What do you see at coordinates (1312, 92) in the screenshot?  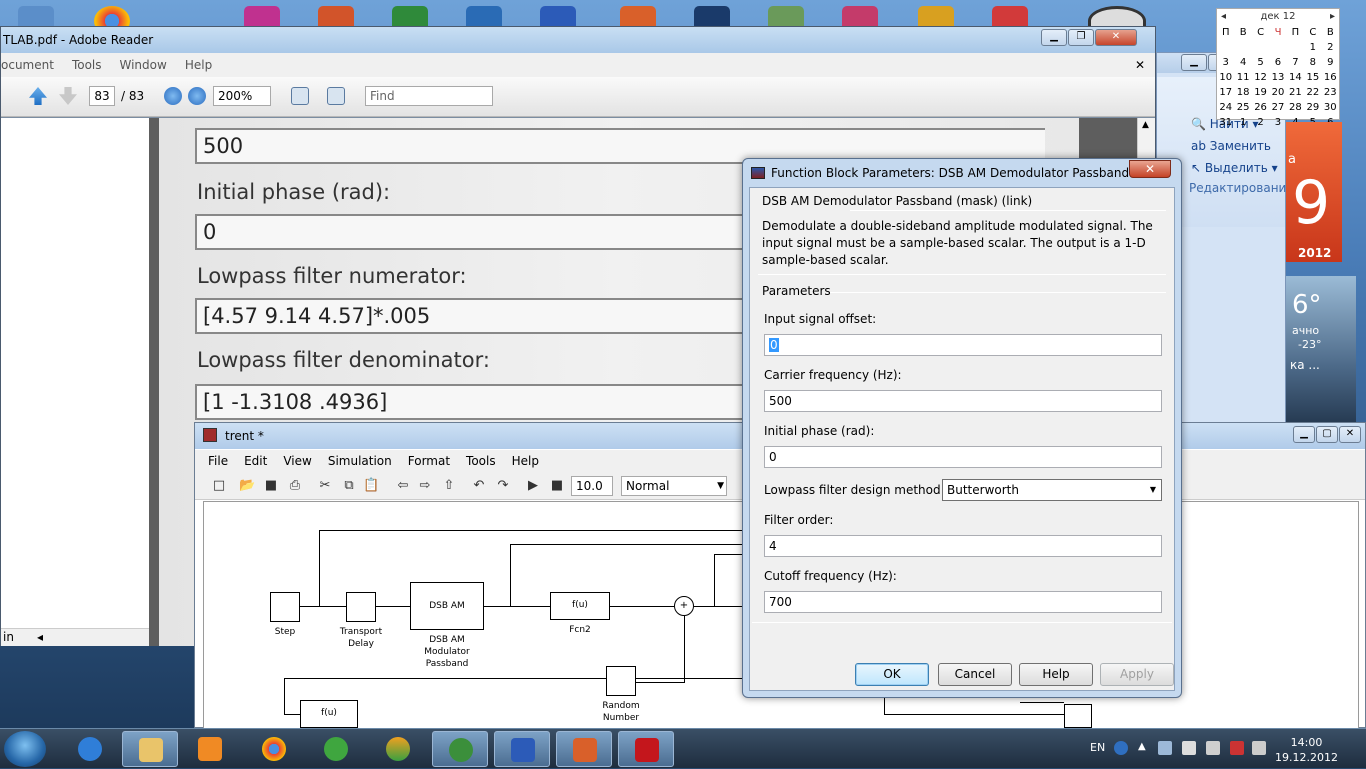 I see `calendar-day: 22` at bounding box center [1312, 92].